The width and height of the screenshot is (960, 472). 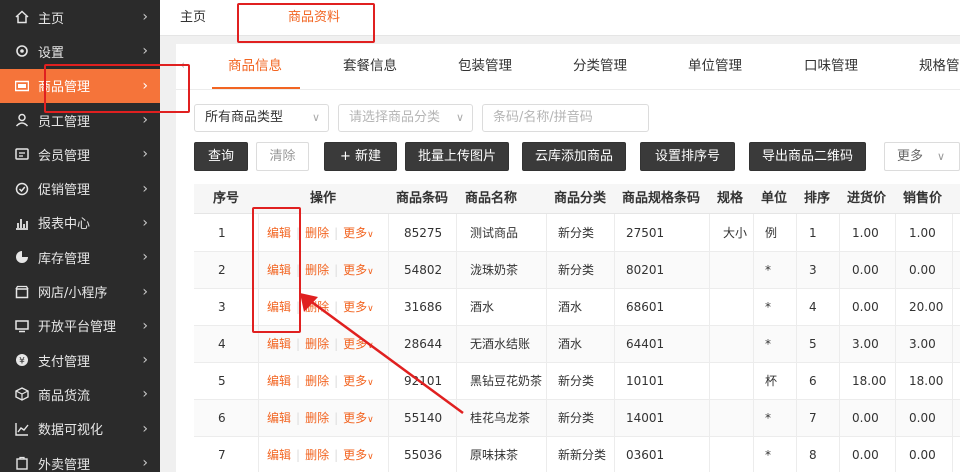 I want to click on annotation-arrow, so click(x=382, y=354).